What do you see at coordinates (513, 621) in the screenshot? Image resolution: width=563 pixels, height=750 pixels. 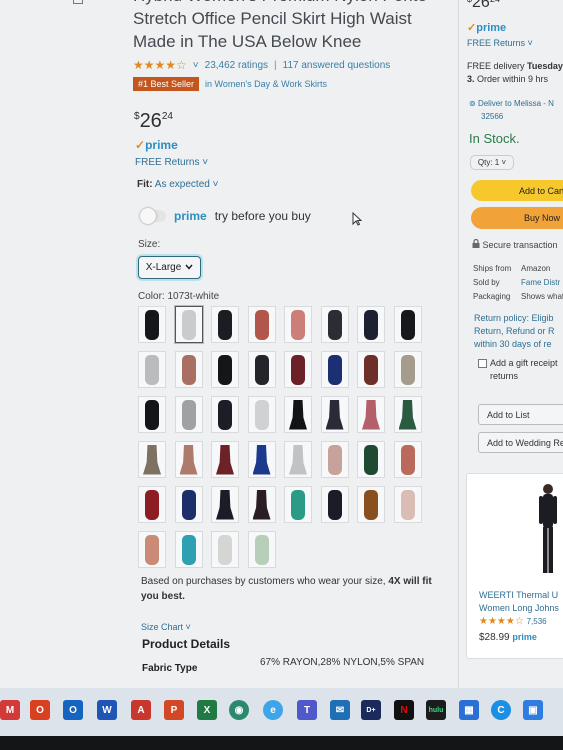 I see `ad-rating: ★★★★☆ 7,536` at bounding box center [513, 621].